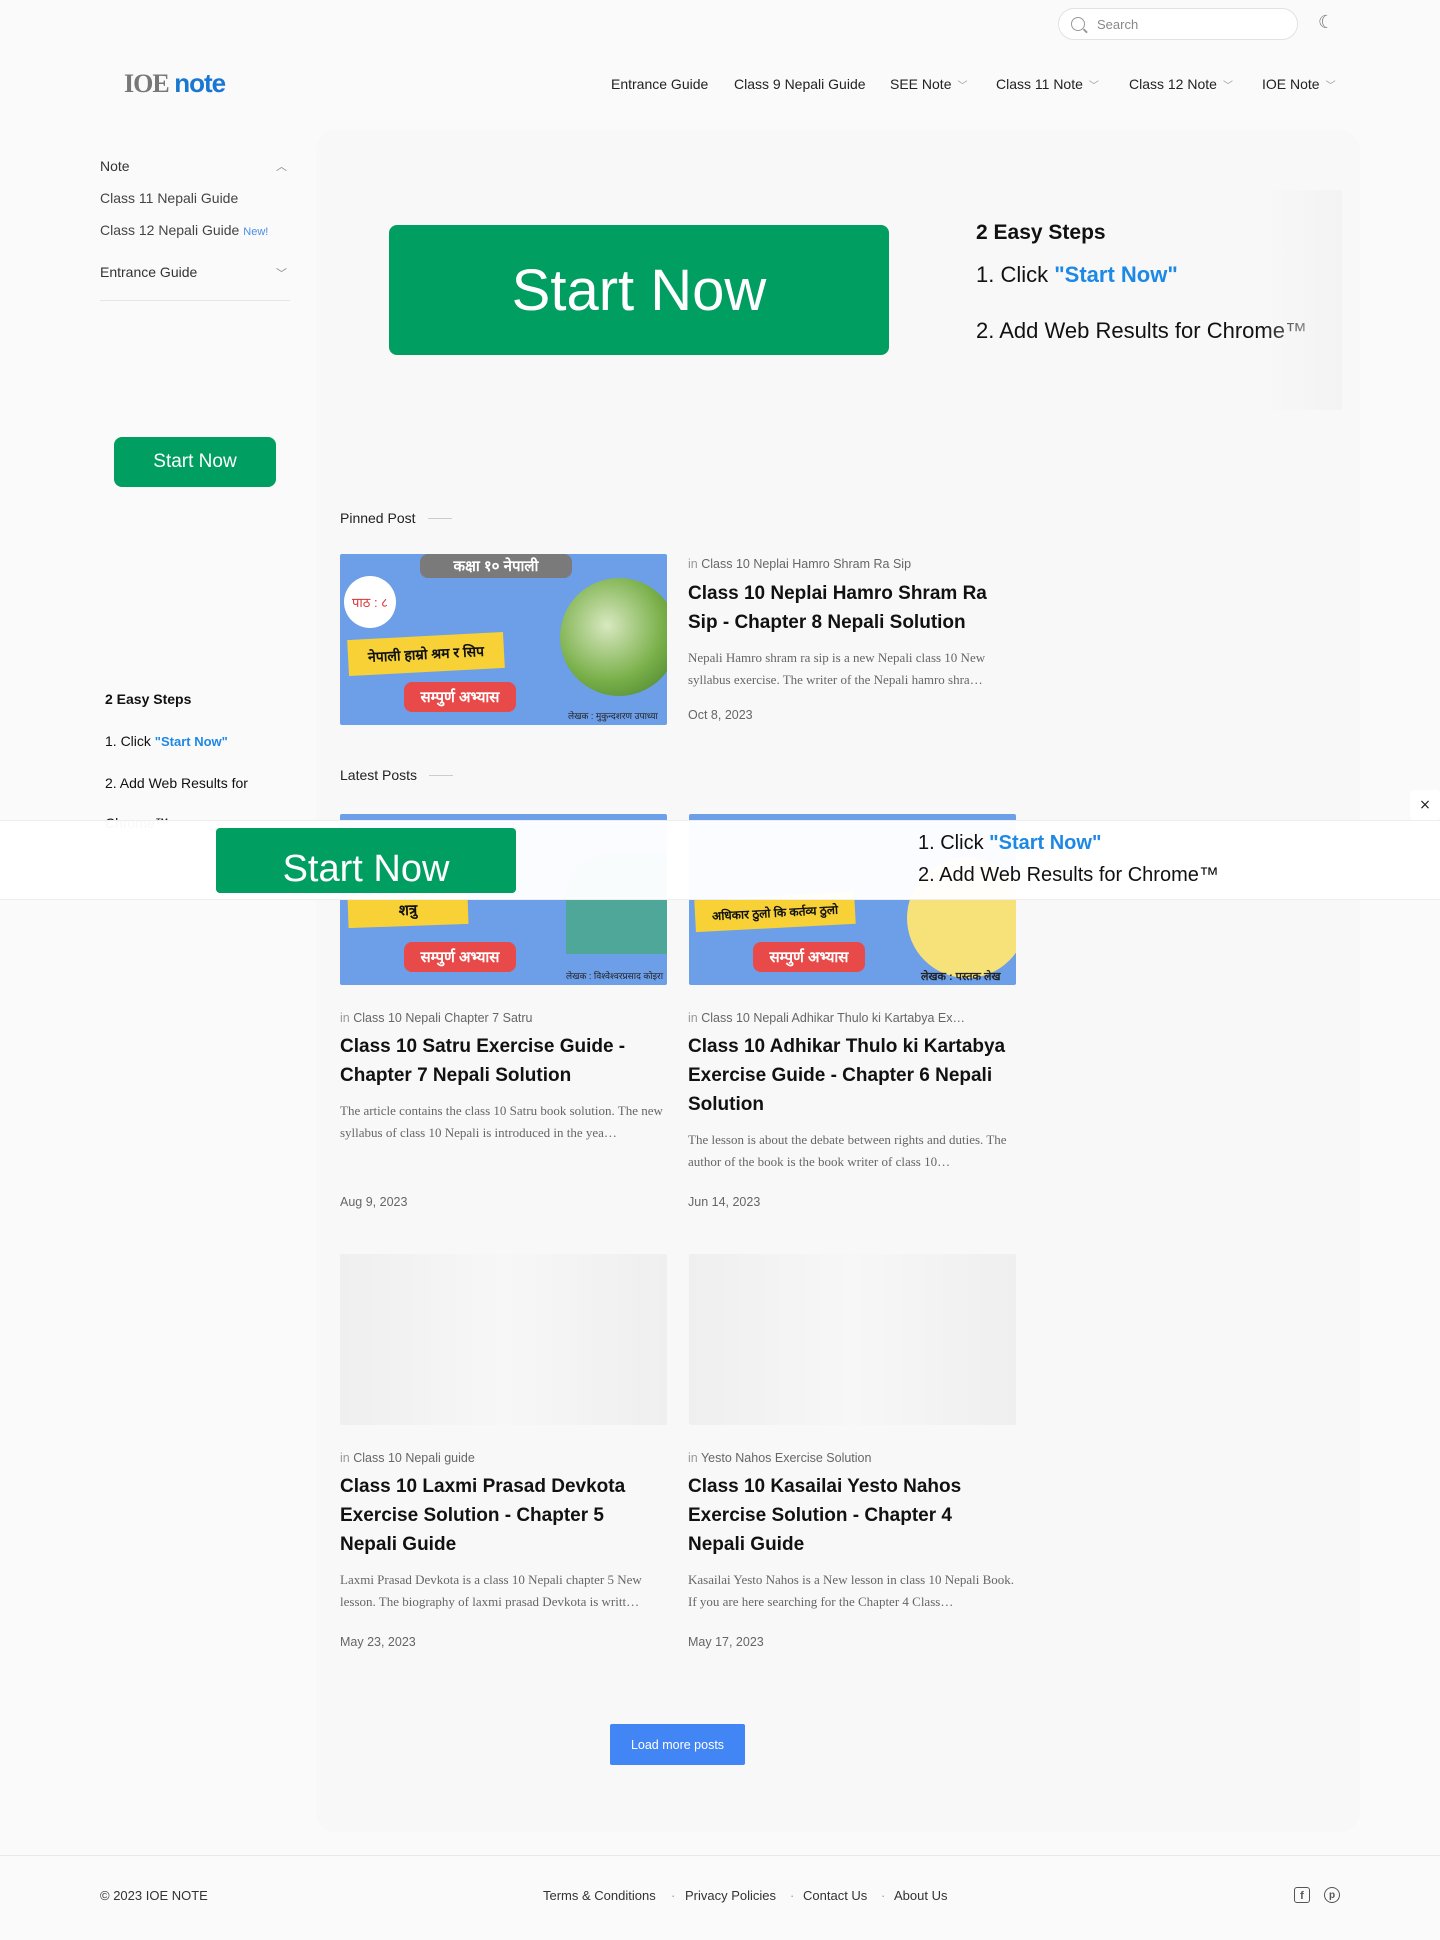  Describe the element at coordinates (115, 166) in the screenshot. I see `sidebar-item-note: Note` at that location.